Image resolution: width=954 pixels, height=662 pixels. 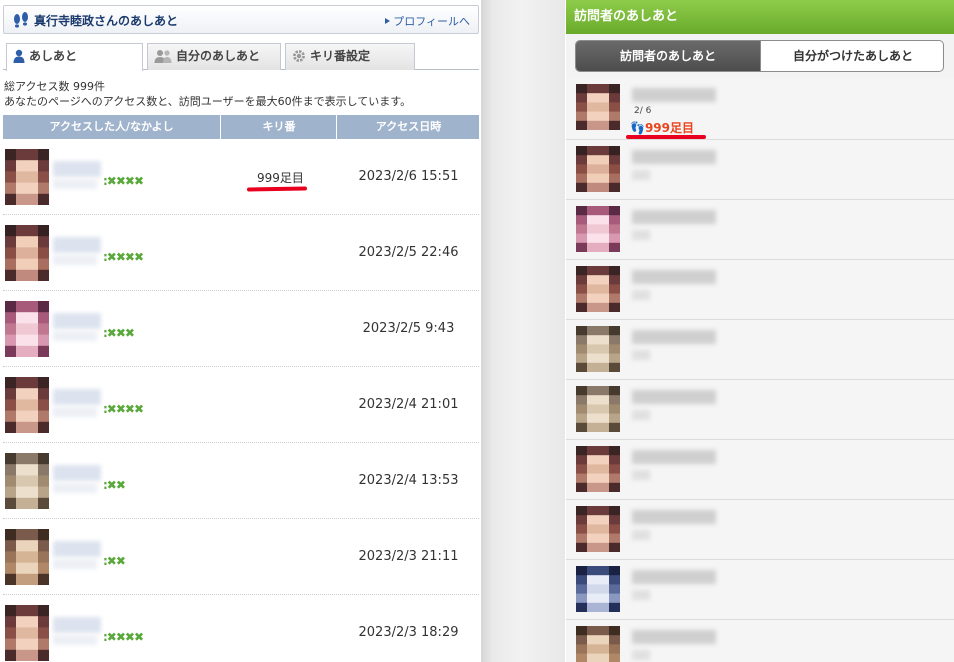 What do you see at coordinates (388, 21) in the screenshot?
I see `triangle-right-icon` at bounding box center [388, 21].